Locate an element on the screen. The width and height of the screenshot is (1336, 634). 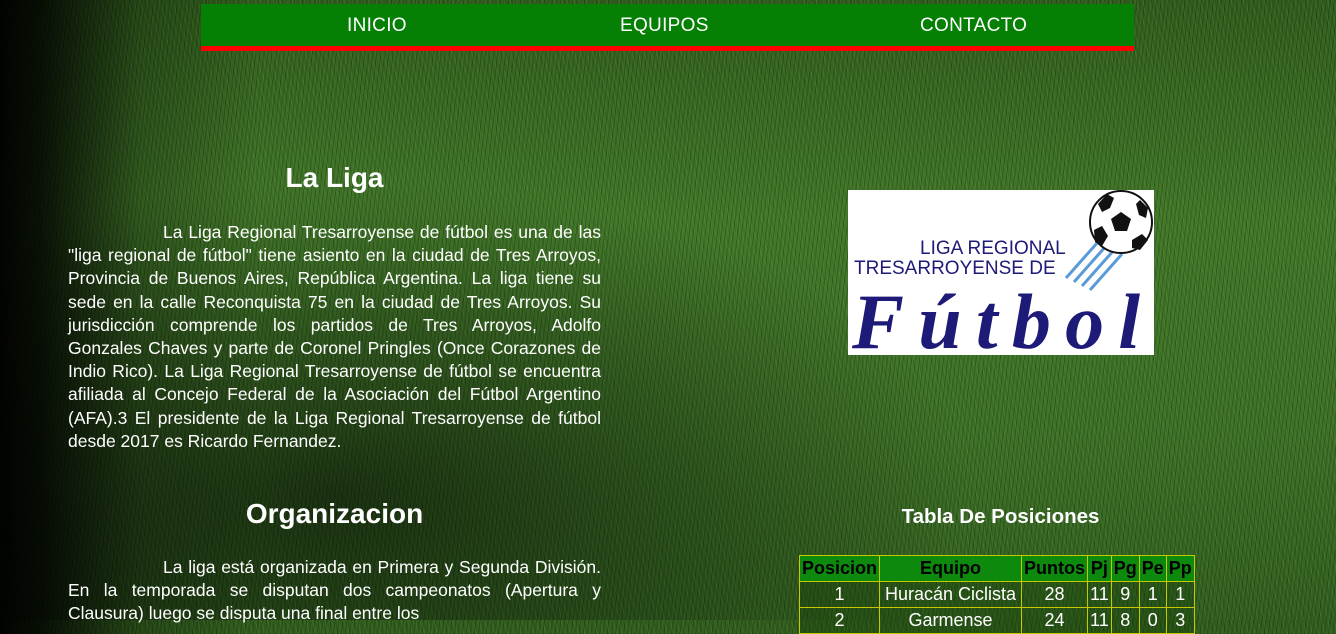
column-header-posicion: Posicion is located at coordinates (839, 568).